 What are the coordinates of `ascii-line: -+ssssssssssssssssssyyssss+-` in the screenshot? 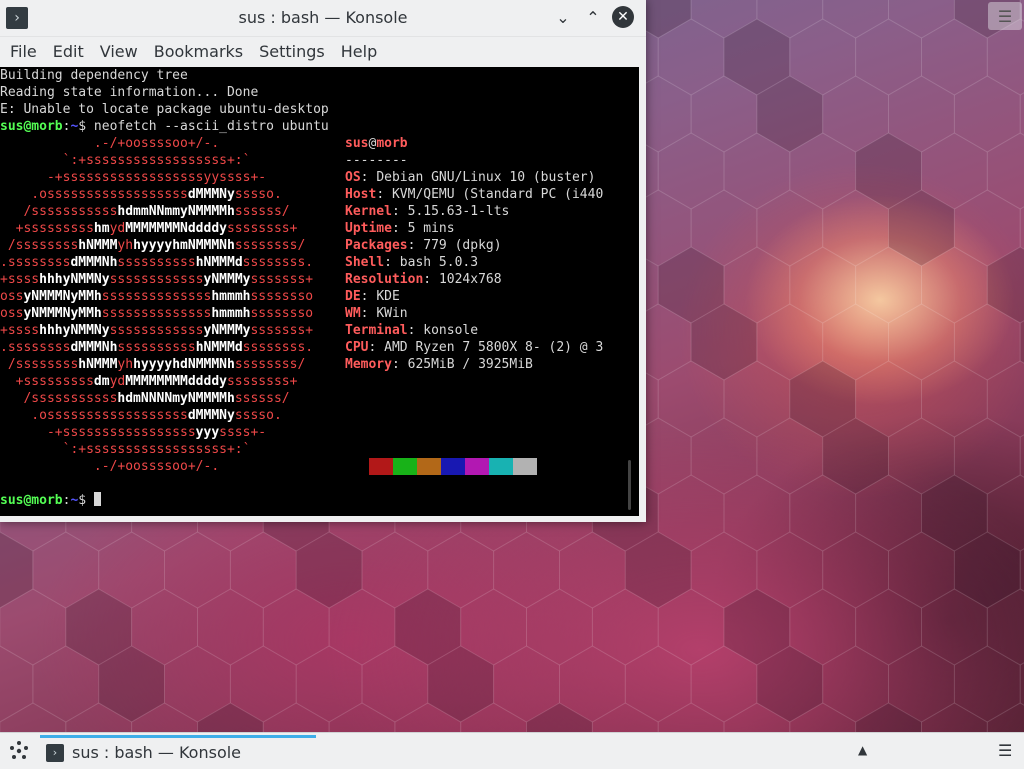 It's located at (133, 177).